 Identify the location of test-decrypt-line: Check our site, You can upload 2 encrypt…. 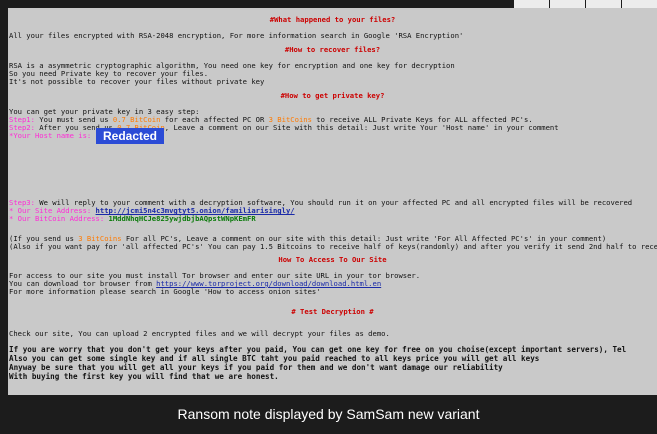
(199, 333).